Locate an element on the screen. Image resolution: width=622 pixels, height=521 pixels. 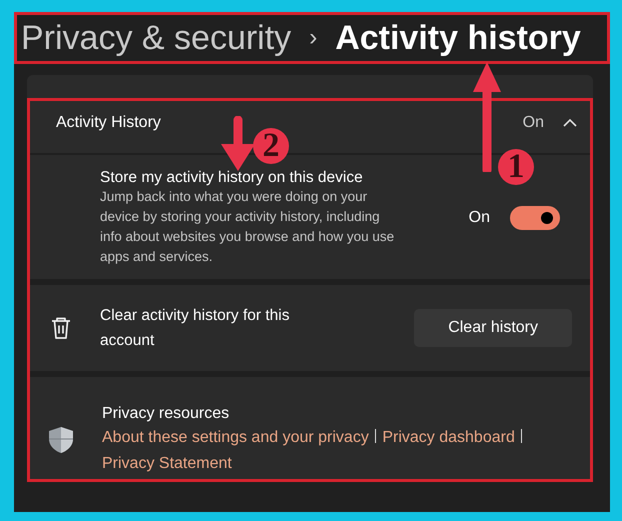
status-text: On is located at coordinates (533, 123).